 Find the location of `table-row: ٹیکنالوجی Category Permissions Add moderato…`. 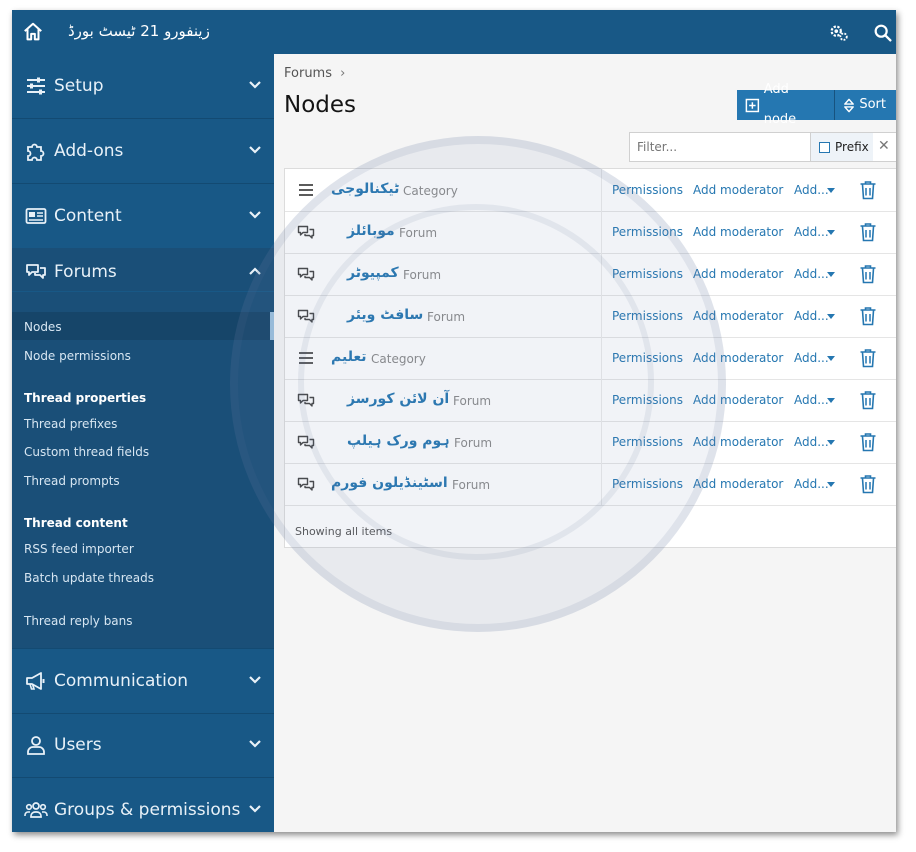

table-row: ٹیکنالوجی Category Permissions Add moderato… is located at coordinates (590, 190).